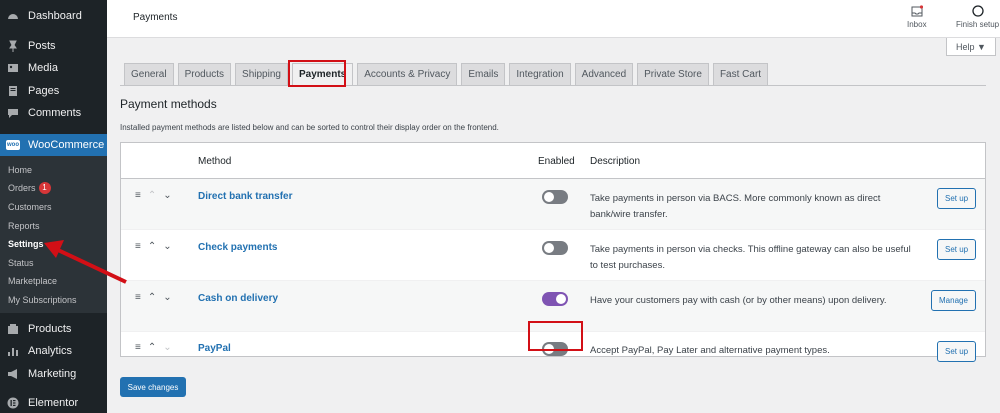  What do you see at coordinates (204, 74) in the screenshot?
I see `tab-products: Products` at bounding box center [204, 74].